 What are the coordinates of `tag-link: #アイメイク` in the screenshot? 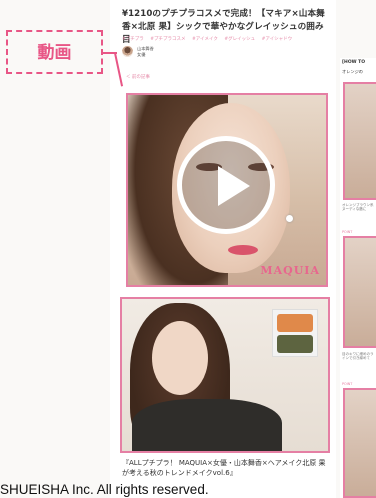 It's located at (205, 39).